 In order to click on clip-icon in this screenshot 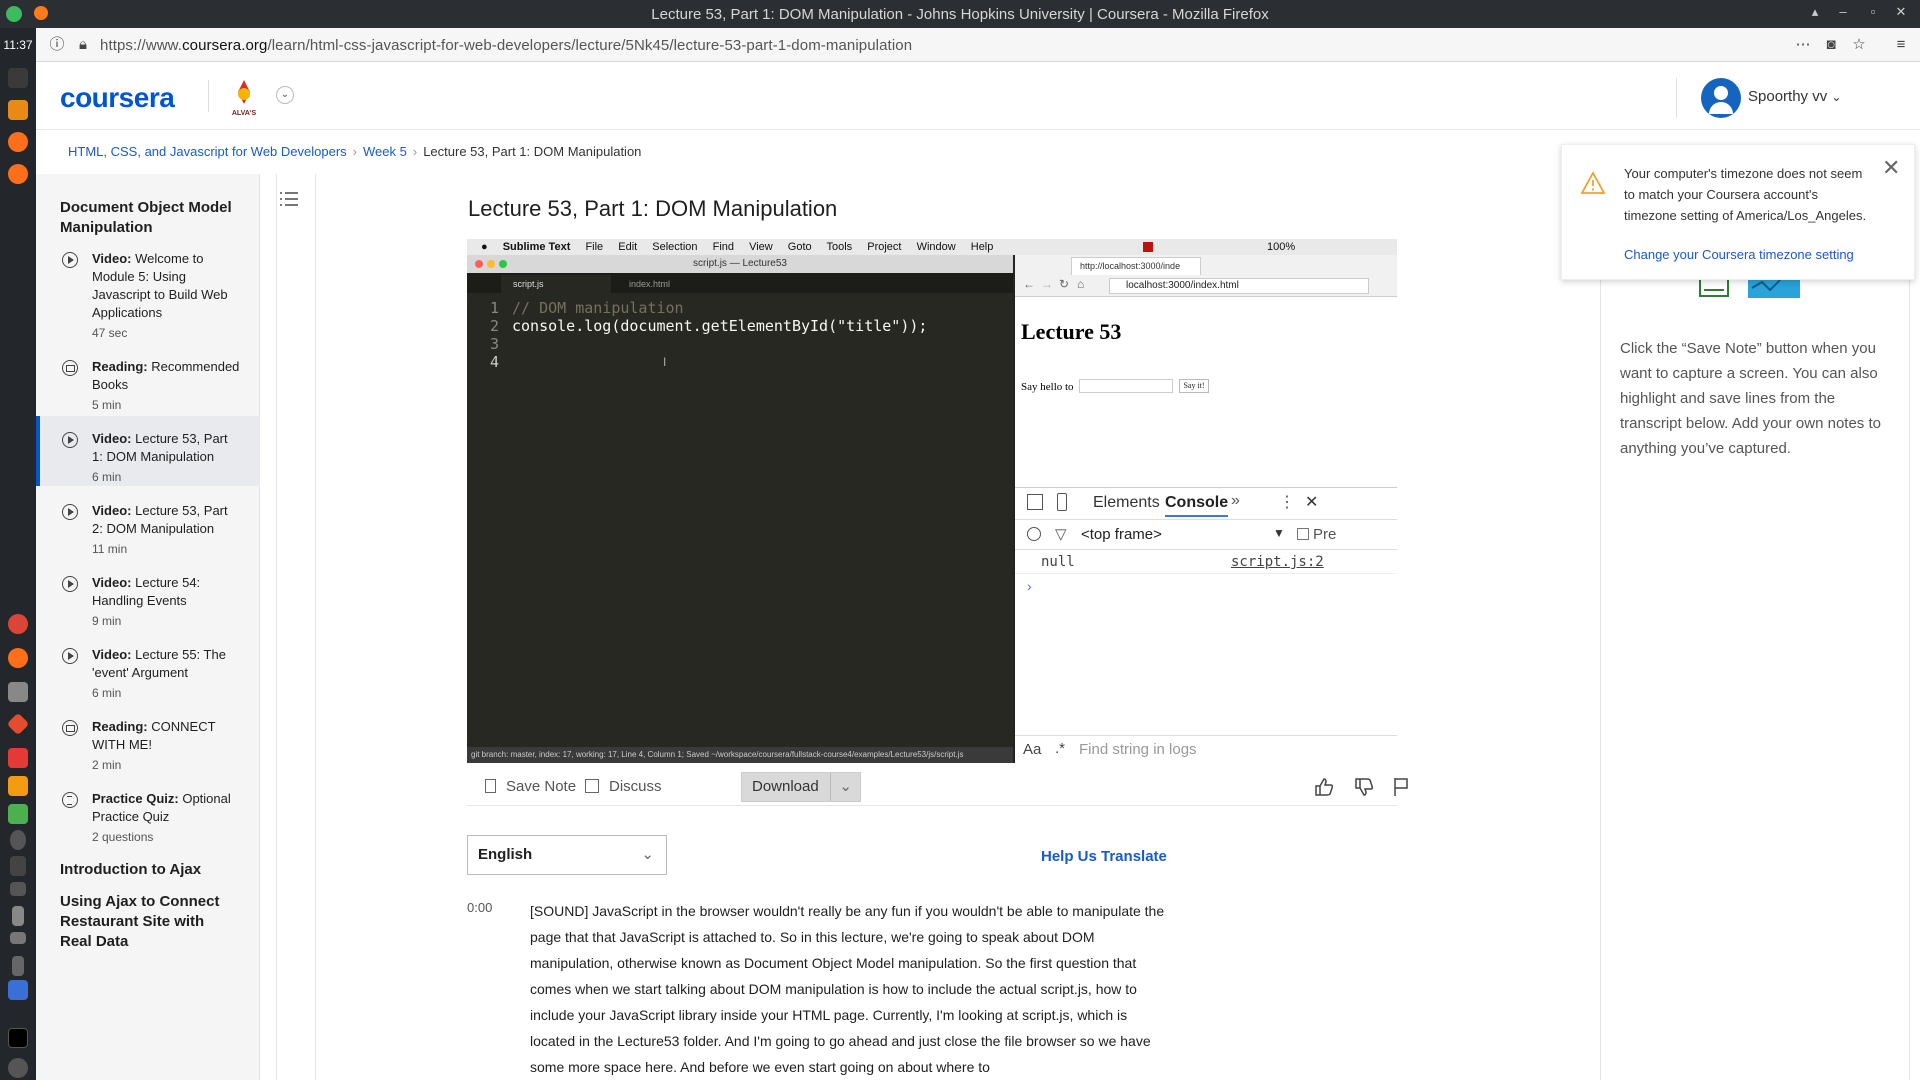, I will do `click(18, 966)`.